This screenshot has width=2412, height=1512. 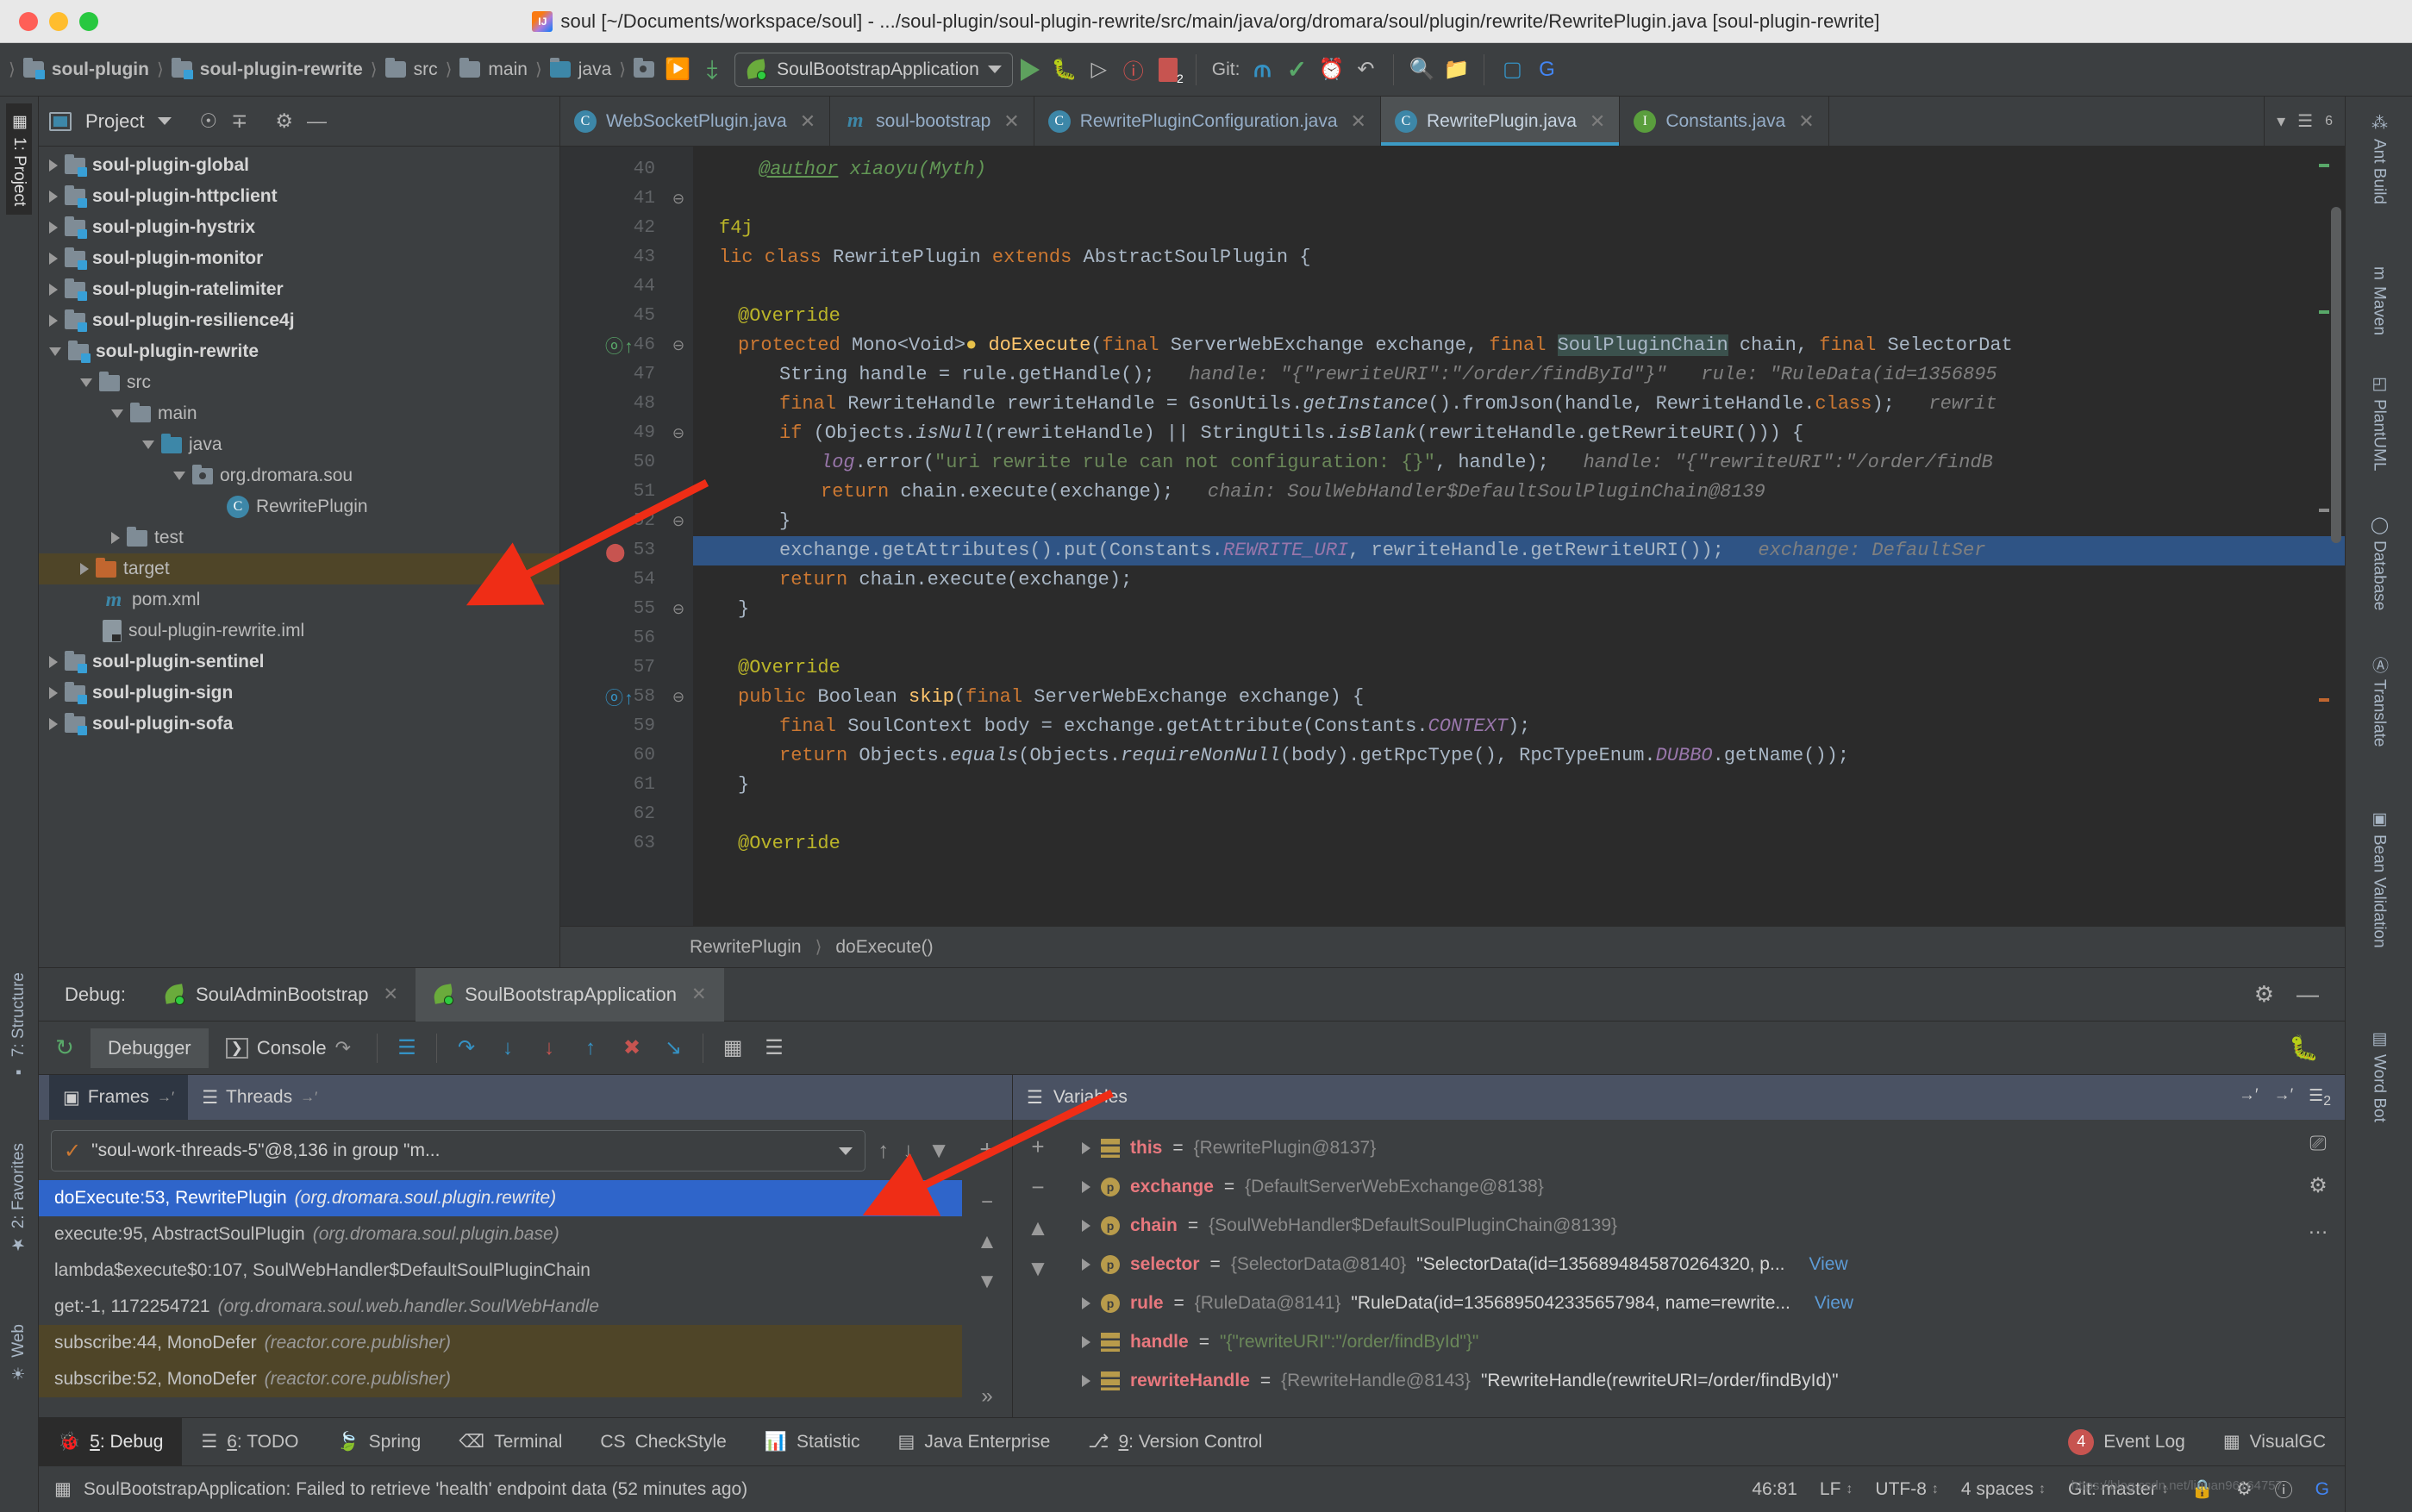 I want to click on drop-frame-icon: ✖, so click(x=632, y=1048).